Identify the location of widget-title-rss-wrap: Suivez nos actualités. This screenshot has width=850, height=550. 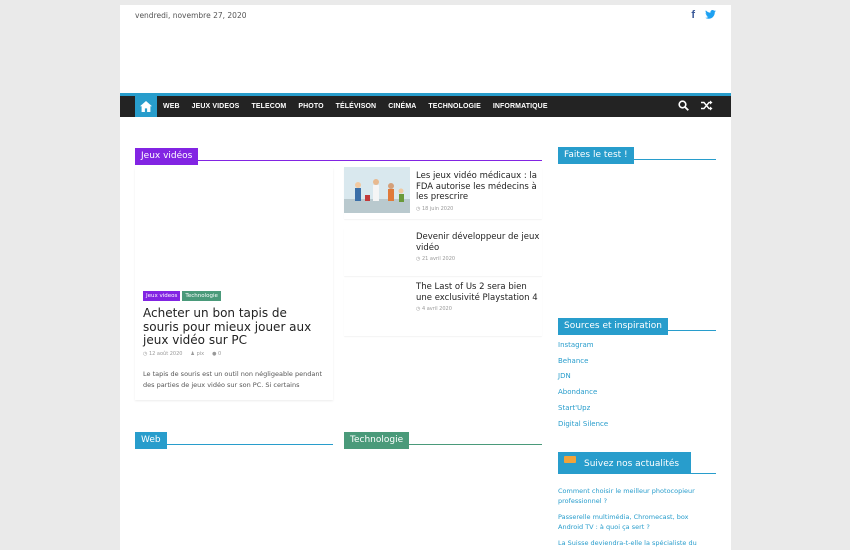
(625, 463).